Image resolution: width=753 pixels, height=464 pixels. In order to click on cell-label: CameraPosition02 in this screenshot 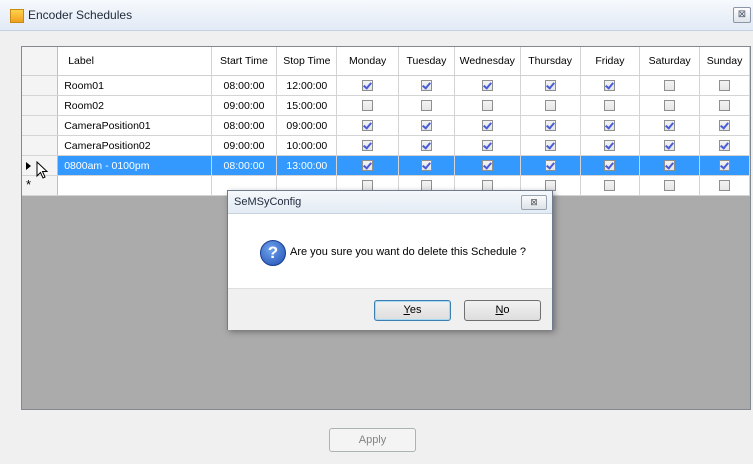, I will do `click(134, 145)`.